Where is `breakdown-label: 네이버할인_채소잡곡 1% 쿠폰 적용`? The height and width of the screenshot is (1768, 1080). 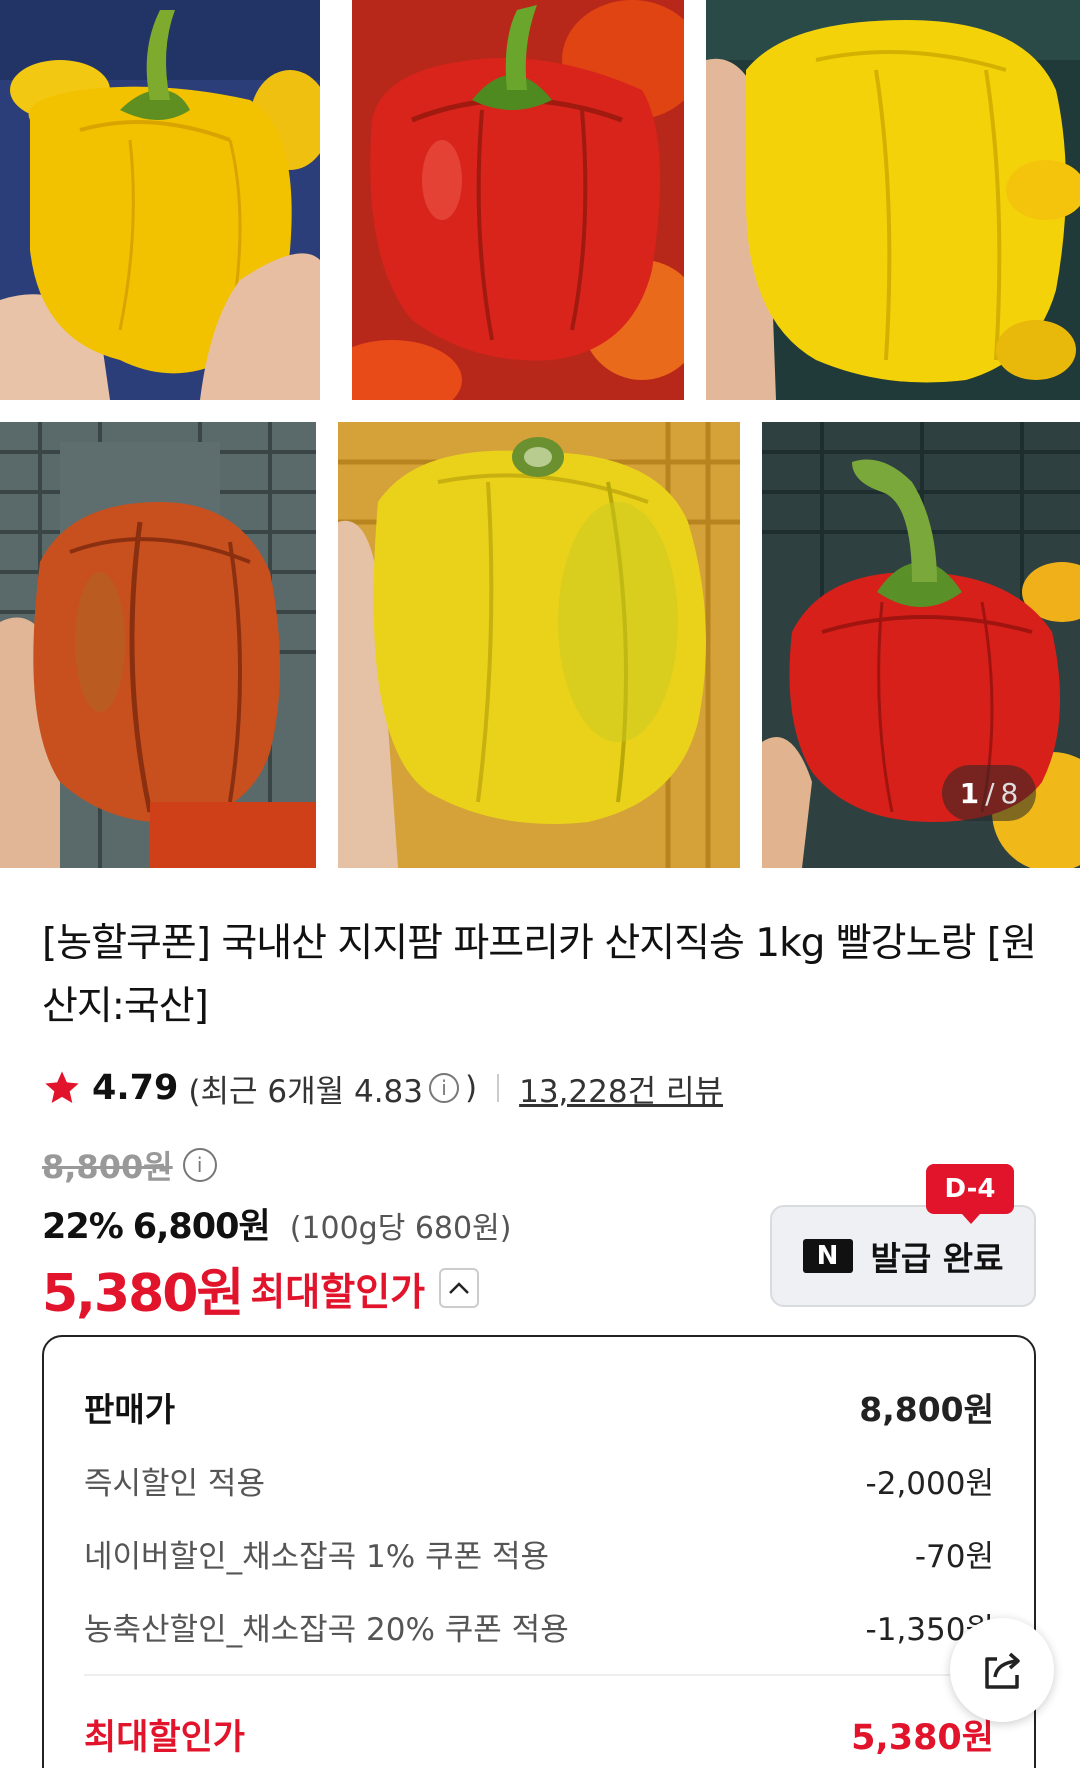 breakdown-label: 네이버할인_채소잡곡 1% 쿠폰 적용 is located at coordinates (317, 1556).